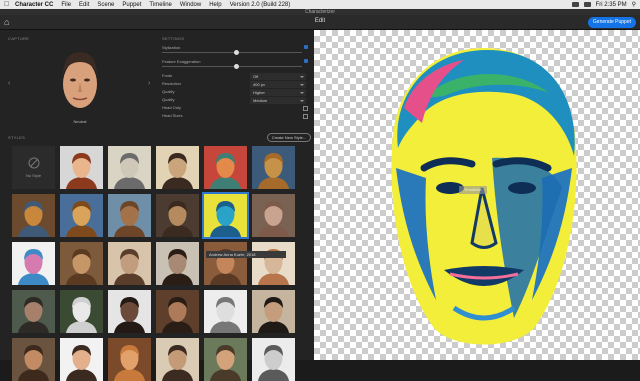  What do you see at coordinates (149, 83) in the screenshot?
I see `next-arrow-icon: ›` at bounding box center [149, 83].